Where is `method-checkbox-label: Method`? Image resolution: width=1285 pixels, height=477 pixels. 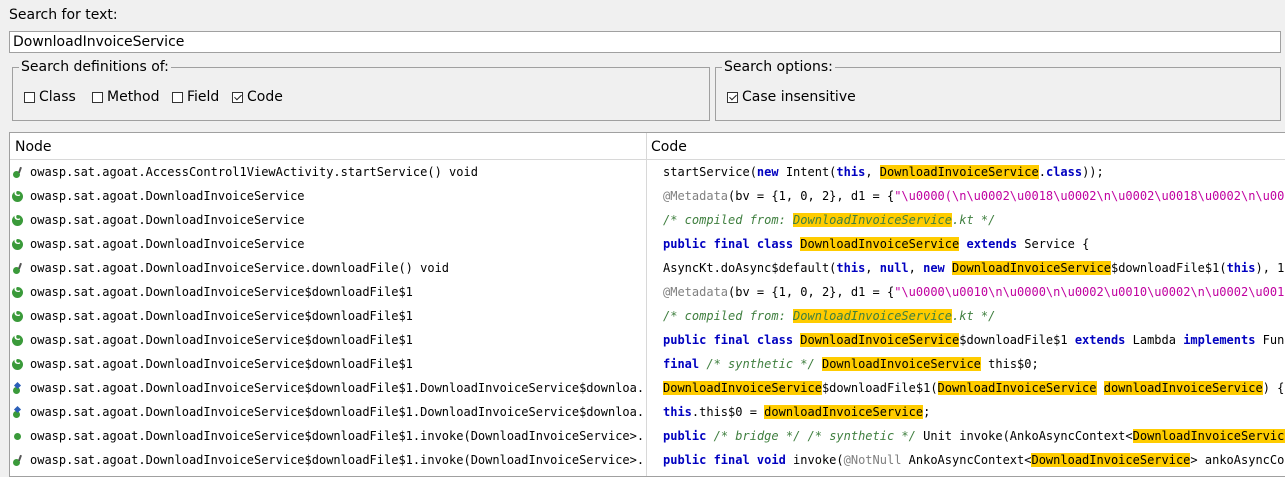
method-checkbox-label: Method is located at coordinates (133, 97).